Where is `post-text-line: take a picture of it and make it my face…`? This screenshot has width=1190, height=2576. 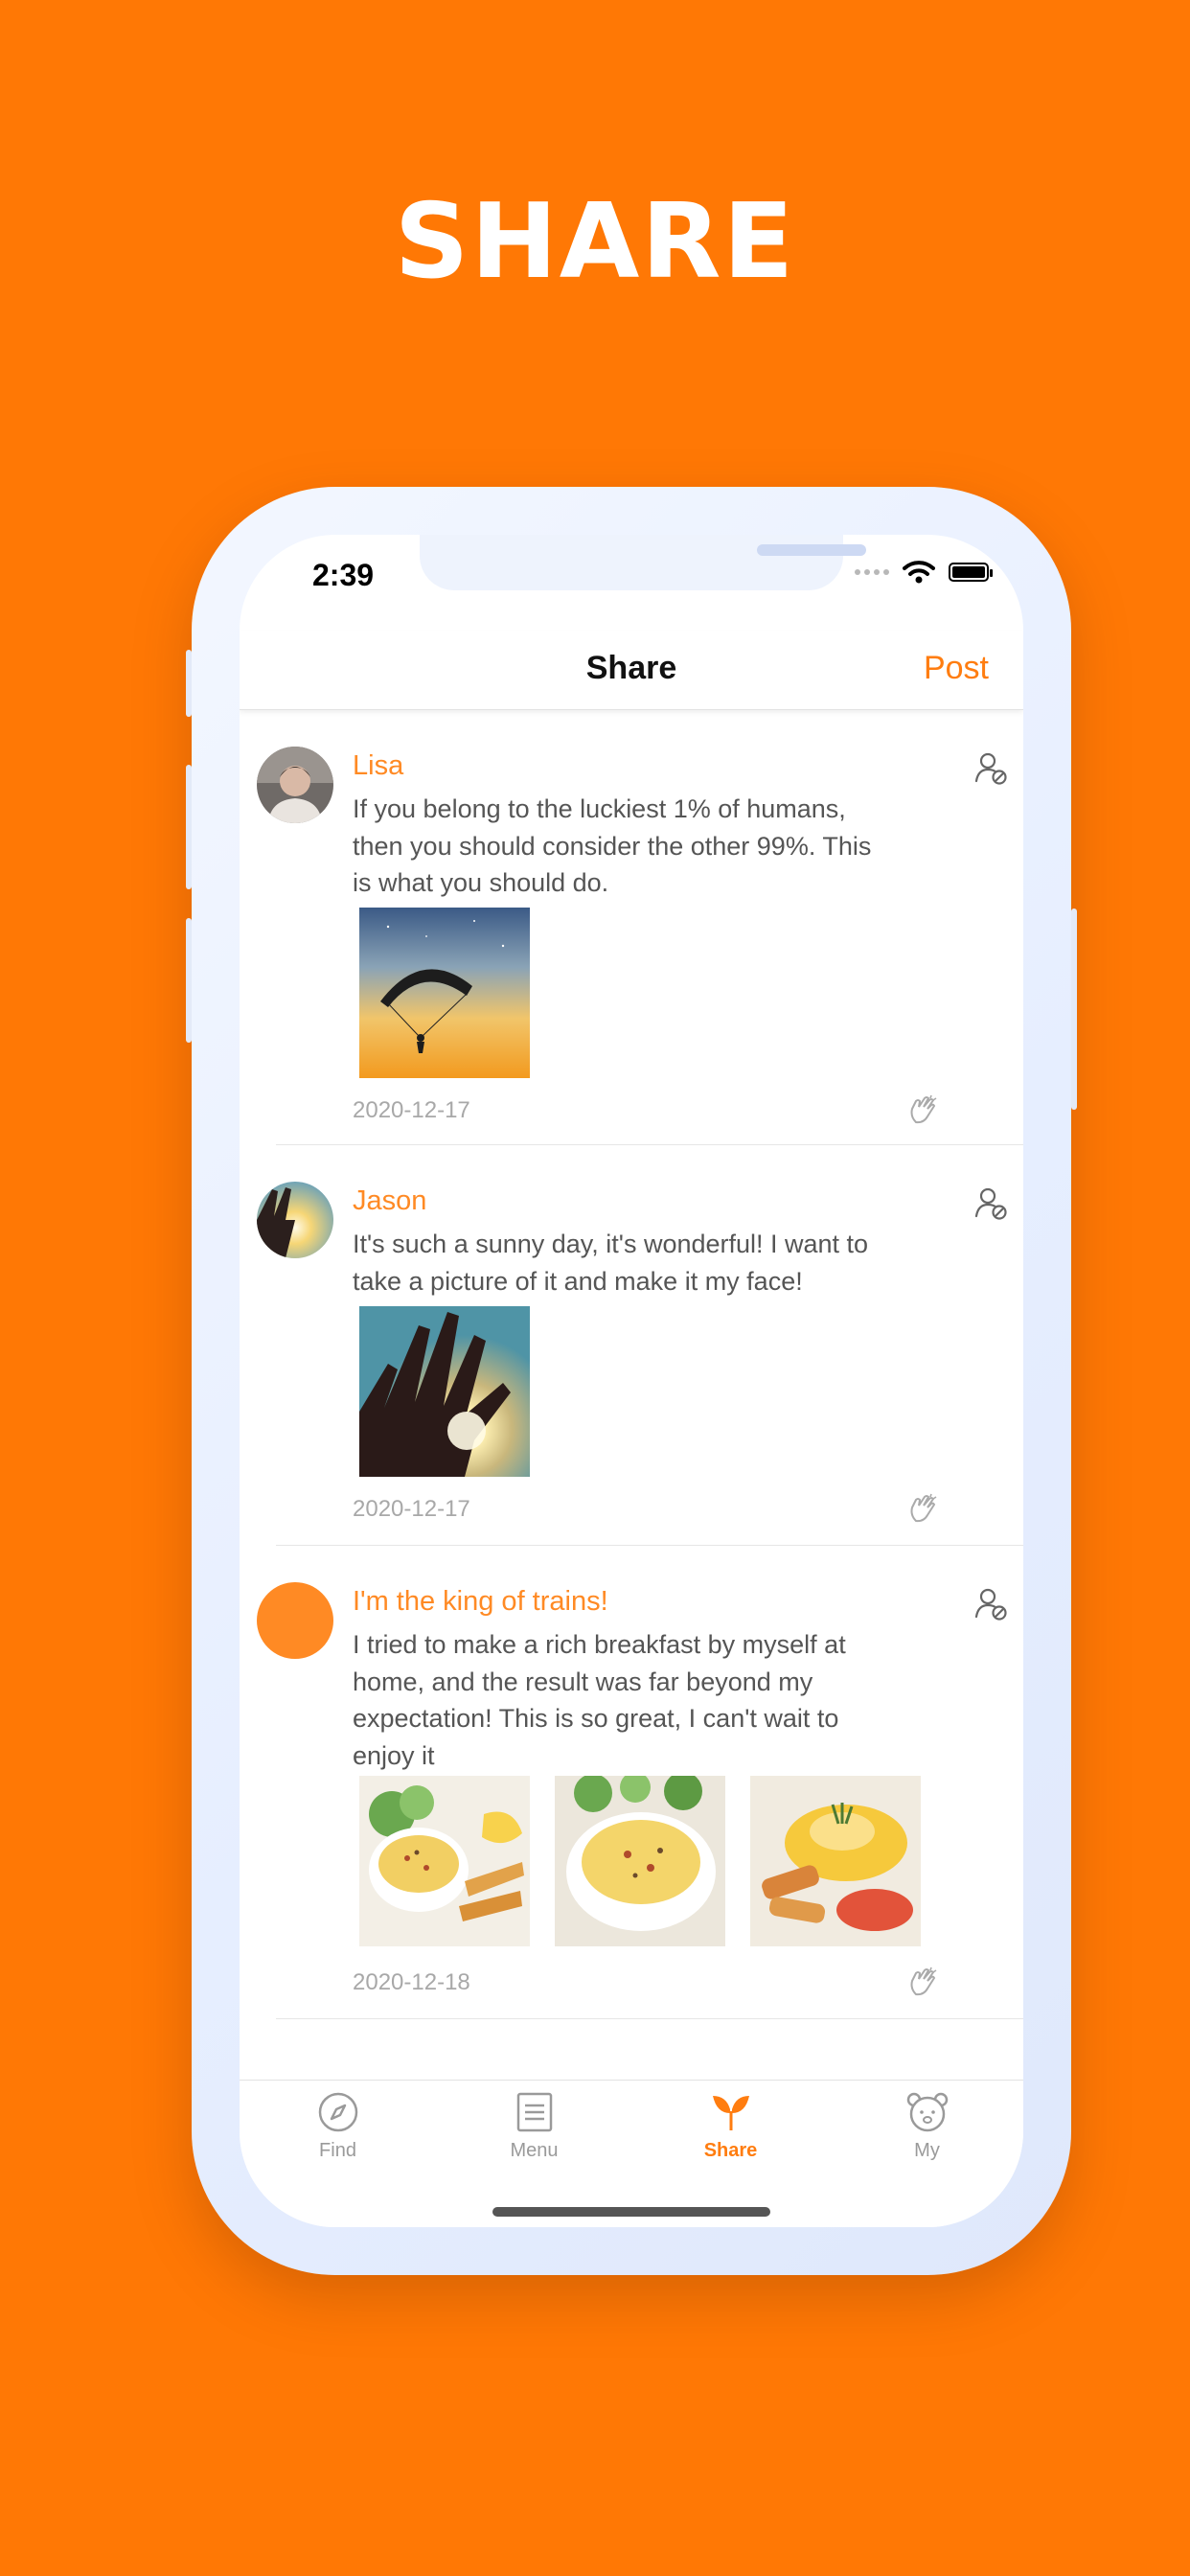
post-text-line: take a picture of it and make it my face… is located at coordinates (578, 1281).